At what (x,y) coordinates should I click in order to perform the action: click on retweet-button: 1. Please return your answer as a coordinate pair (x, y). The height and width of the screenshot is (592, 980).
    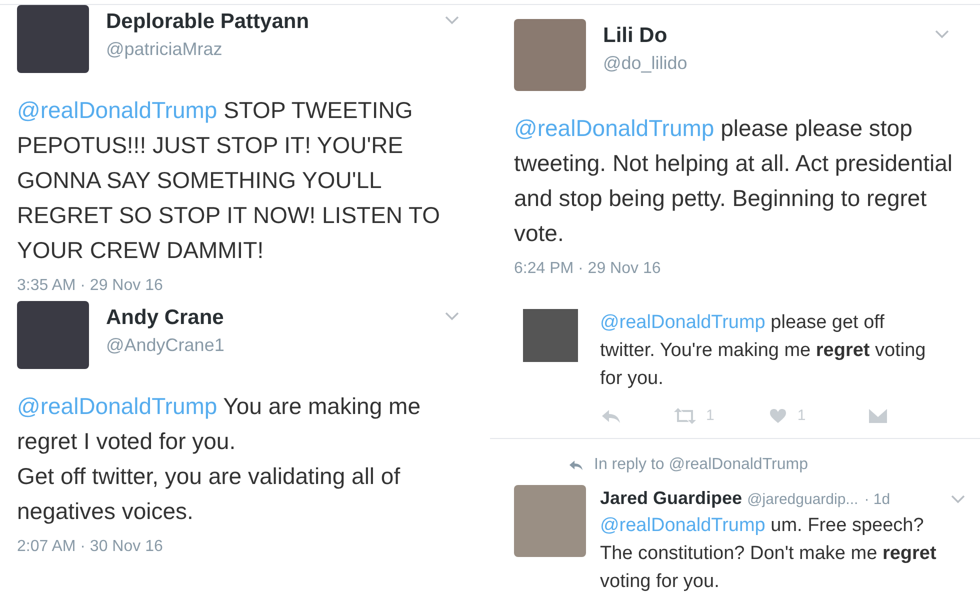
    Looking at the image, I should click on (693, 416).